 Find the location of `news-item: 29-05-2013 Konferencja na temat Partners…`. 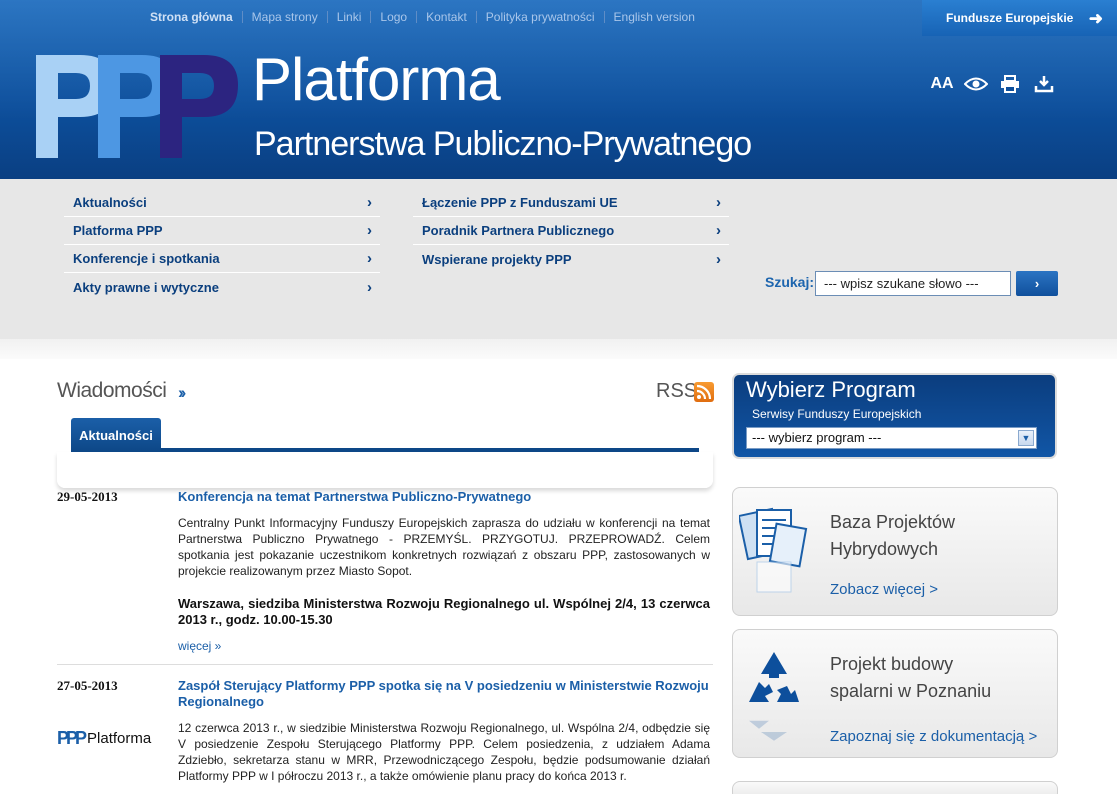

news-item: 29-05-2013 Konferencja na temat Partners… is located at coordinates (385, 574).